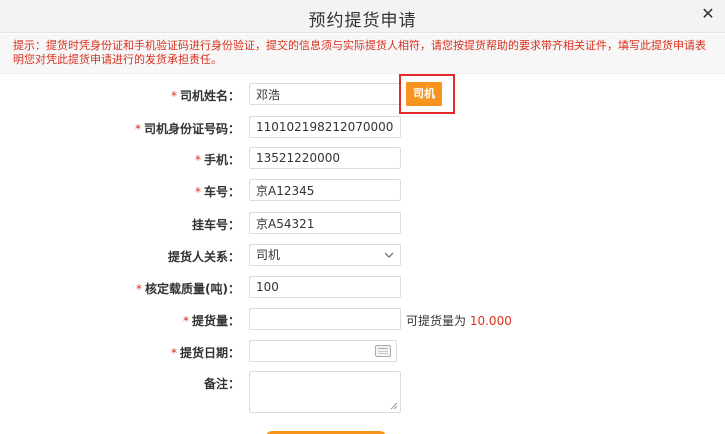 The width and height of the screenshot is (725, 434). I want to click on trailer-number-label: 挂车号：, so click(215, 225).